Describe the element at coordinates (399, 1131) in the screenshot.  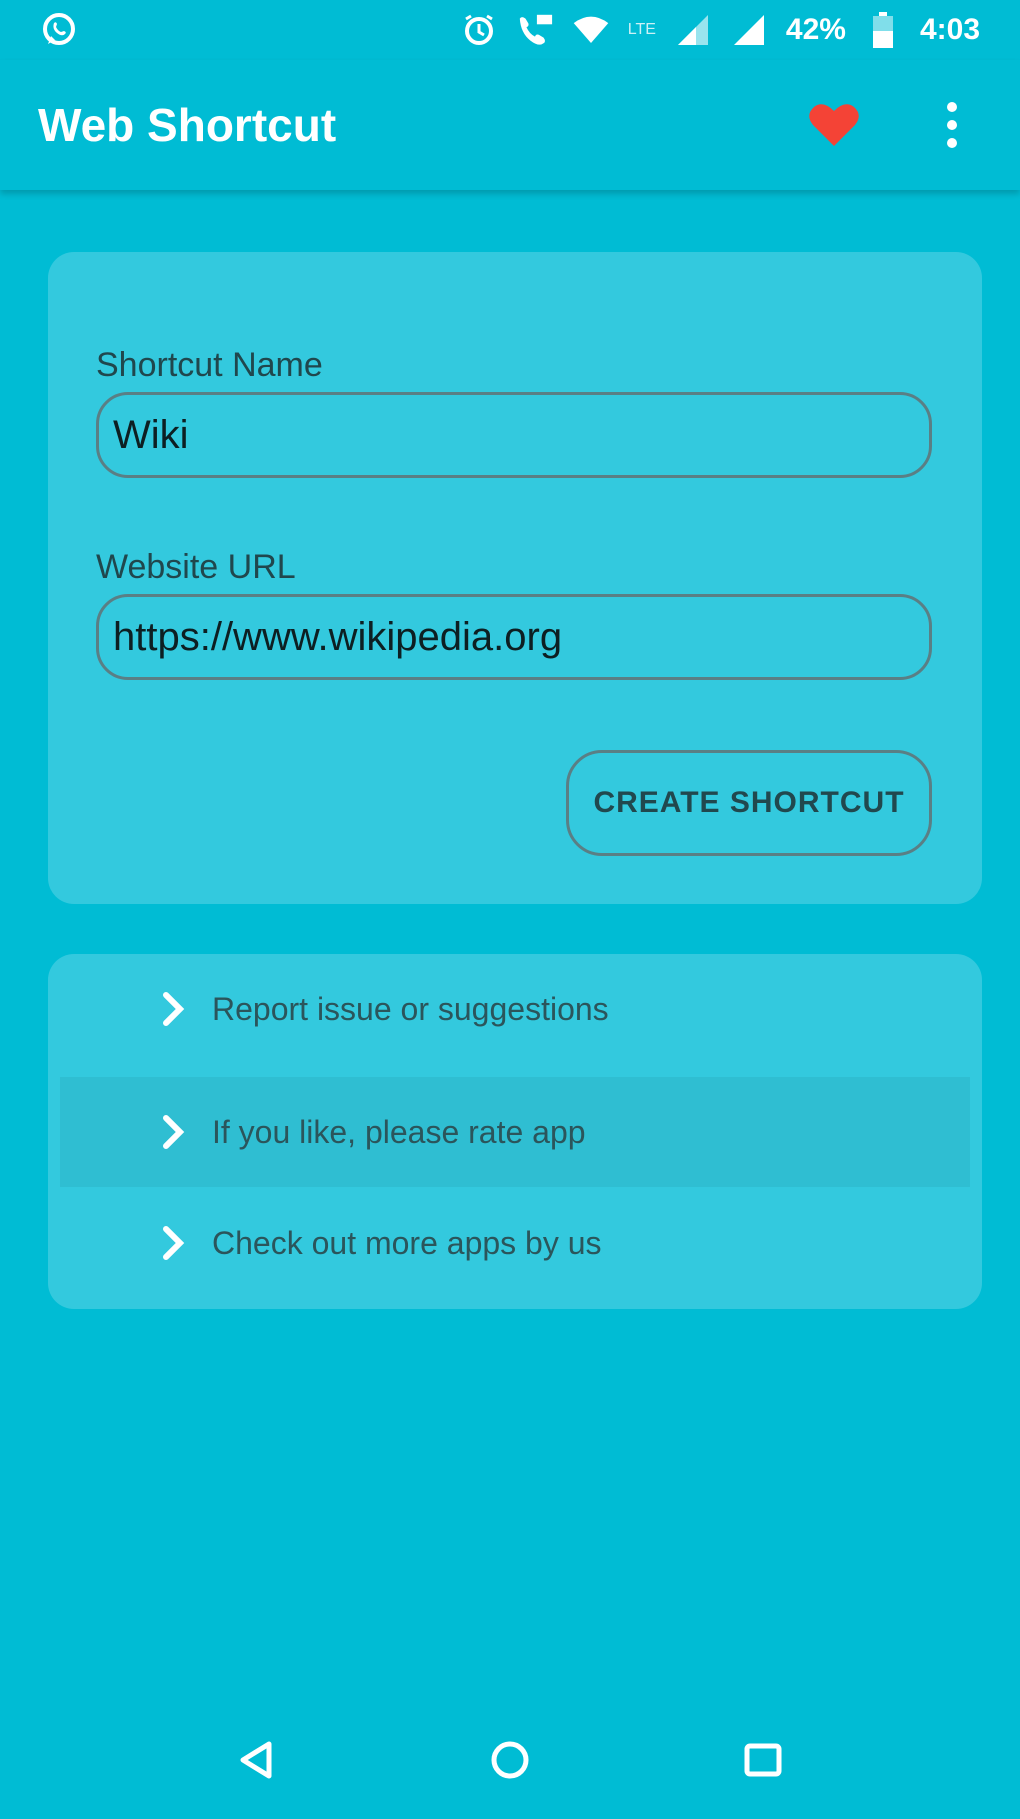
I see `link-label: If you like, please rate app` at that location.